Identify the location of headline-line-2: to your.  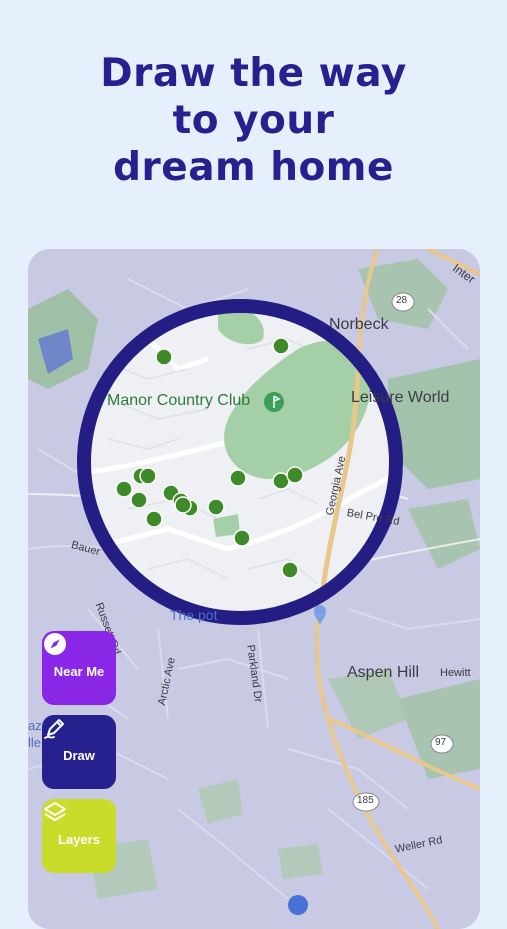
(253, 120).